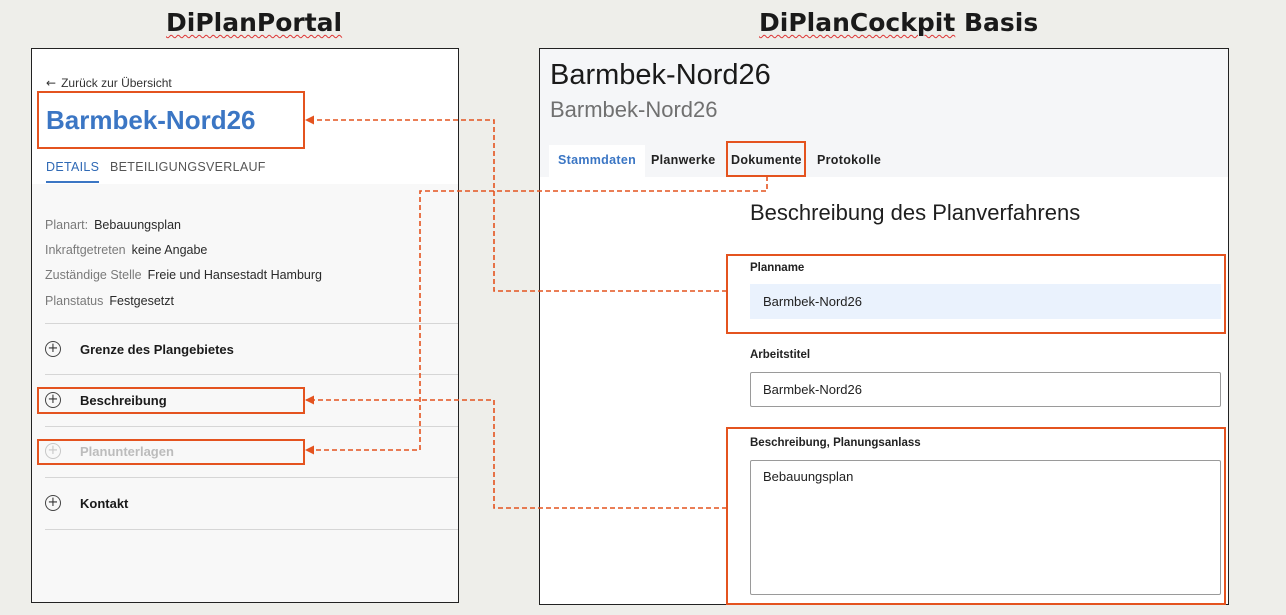  I want to click on meta-value: Festgesetzt, so click(141, 301).